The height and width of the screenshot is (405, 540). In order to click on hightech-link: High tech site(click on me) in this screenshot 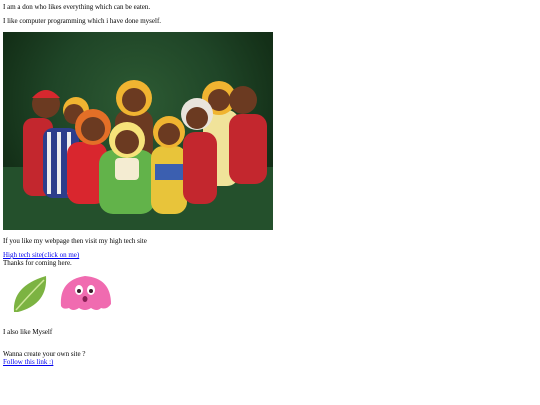, I will do `click(41, 255)`.